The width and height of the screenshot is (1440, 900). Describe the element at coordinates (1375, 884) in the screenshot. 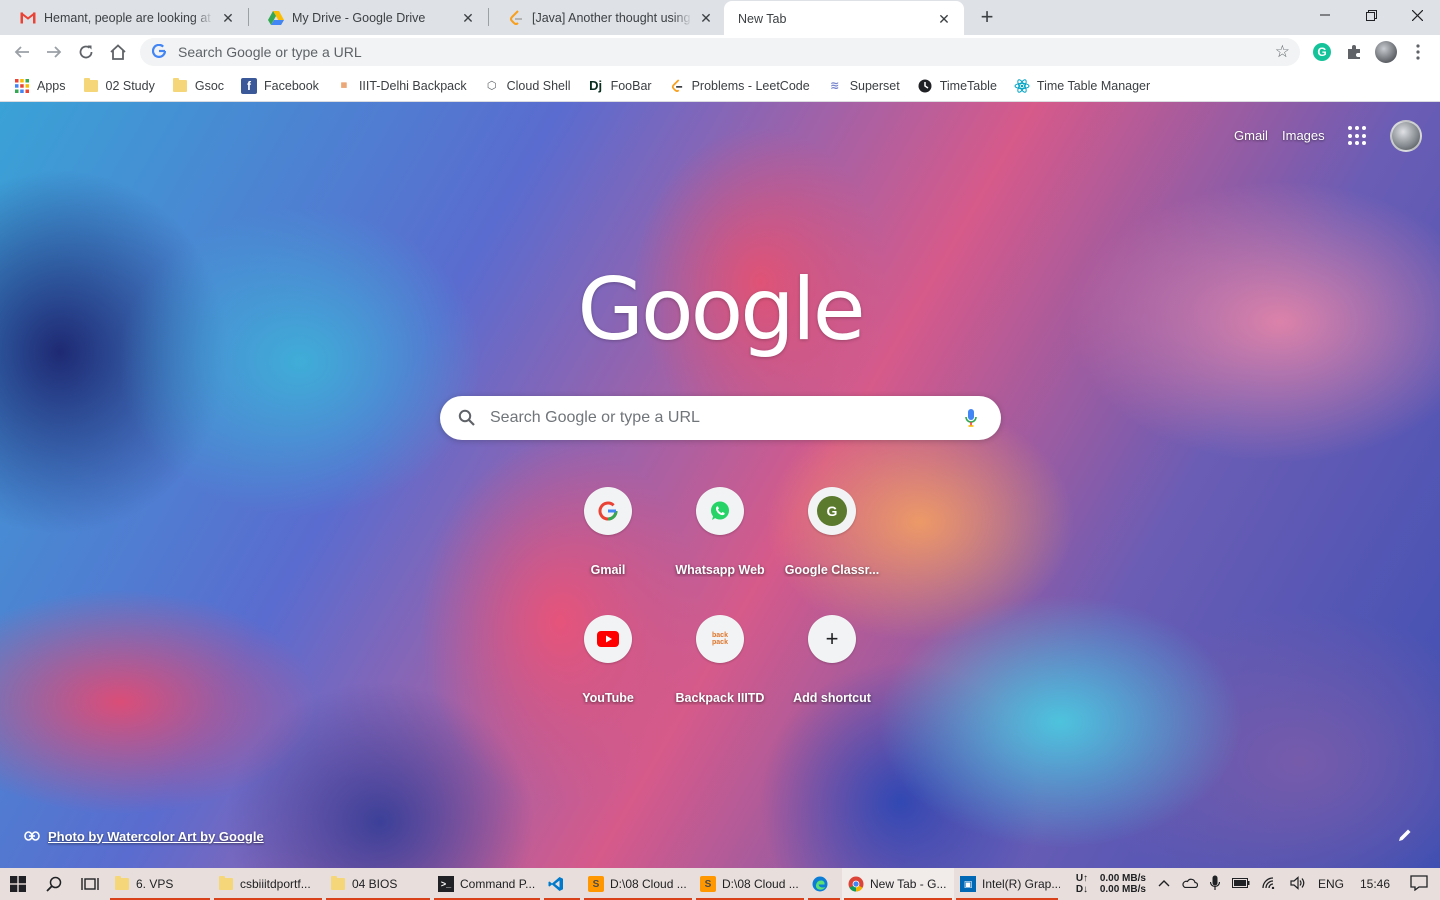

I see `clock: 15:46` at that location.